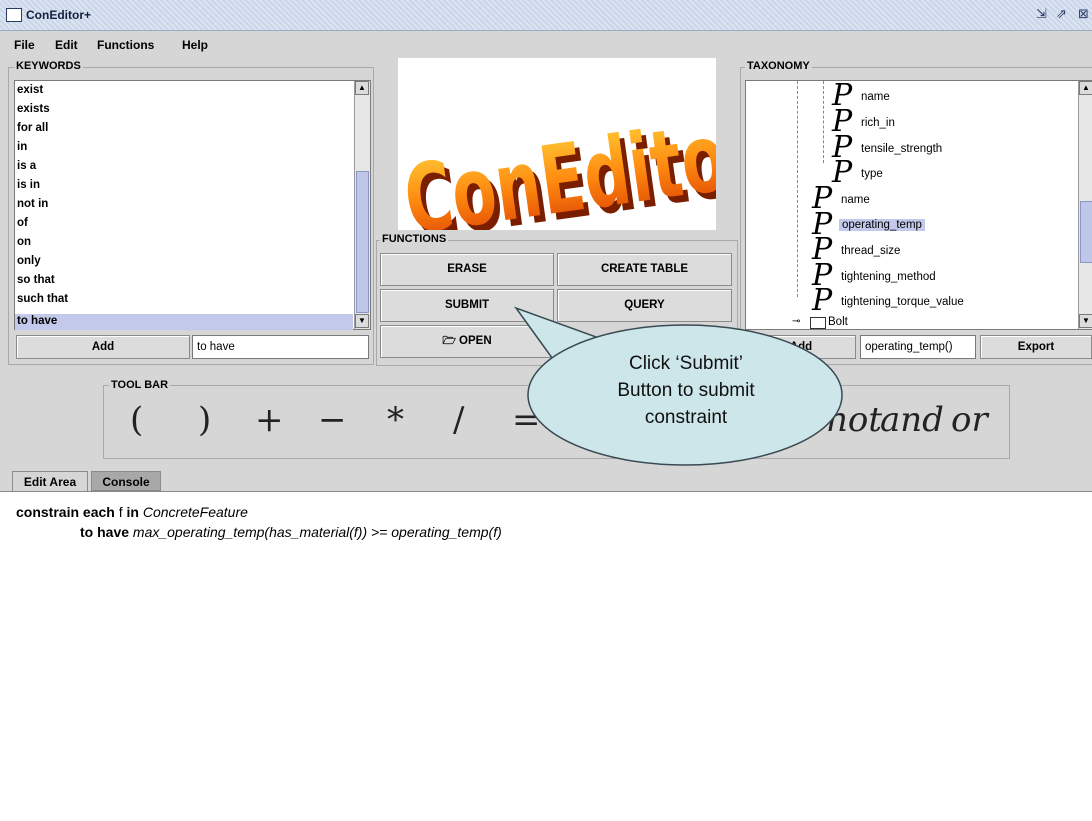 The width and height of the screenshot is (1092, 821). Describe the element at coordinates (269, 420) in the screenshot. I see `plus-button: +` at that location.